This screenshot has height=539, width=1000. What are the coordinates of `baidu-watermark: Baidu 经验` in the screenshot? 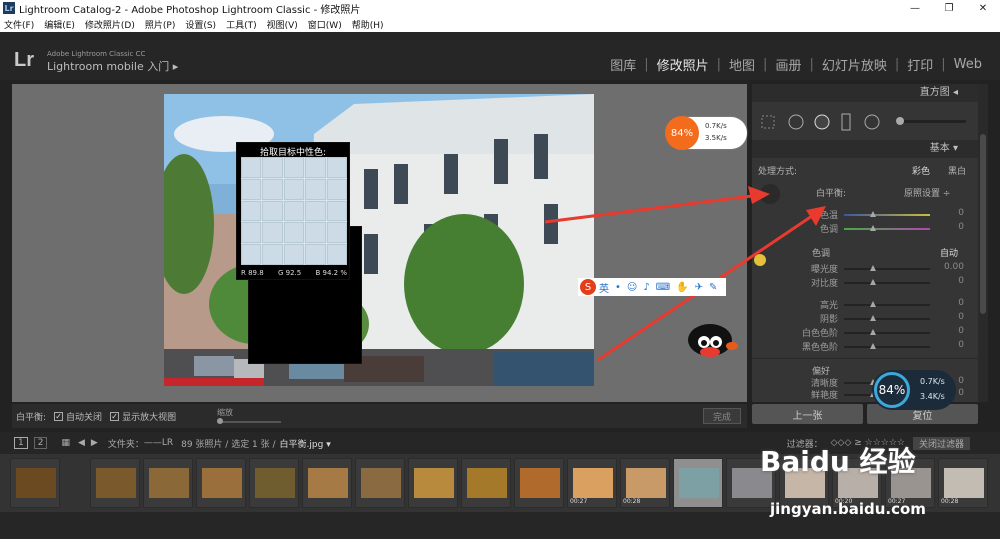 It's located at (838, 461).